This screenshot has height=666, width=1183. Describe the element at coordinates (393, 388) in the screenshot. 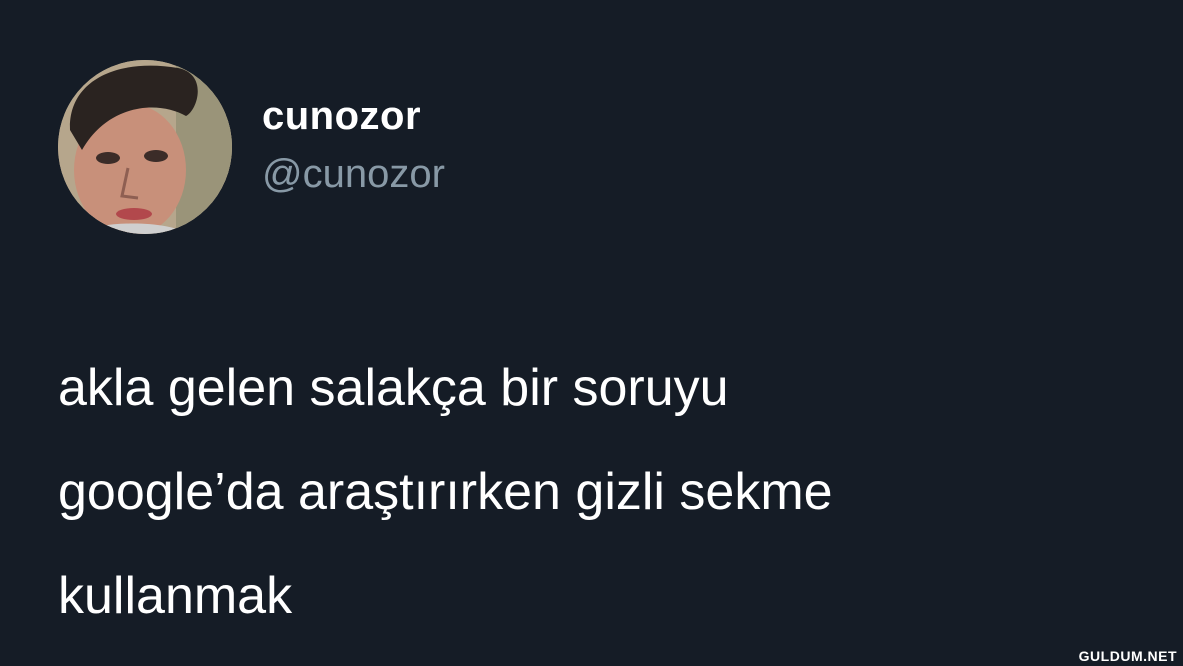

I see `tweet-text-line: akla gelen salakça bir soruyu` at that location.